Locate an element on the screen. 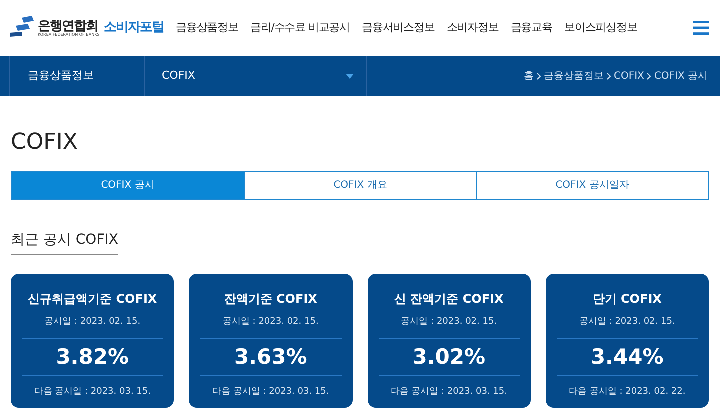 This screenshot has width=720, height=417. dropdown-arrow-icon is located at coordinates (350, 76).